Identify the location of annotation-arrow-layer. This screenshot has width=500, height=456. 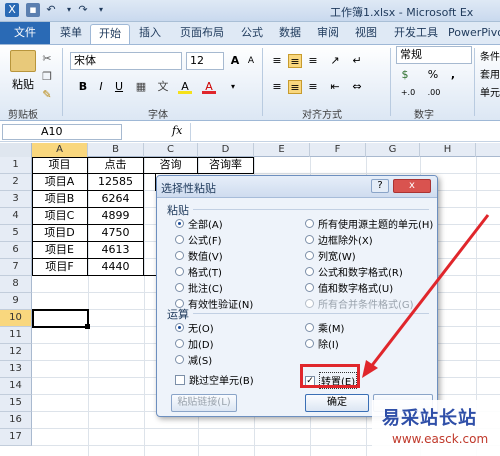
(426, 296).